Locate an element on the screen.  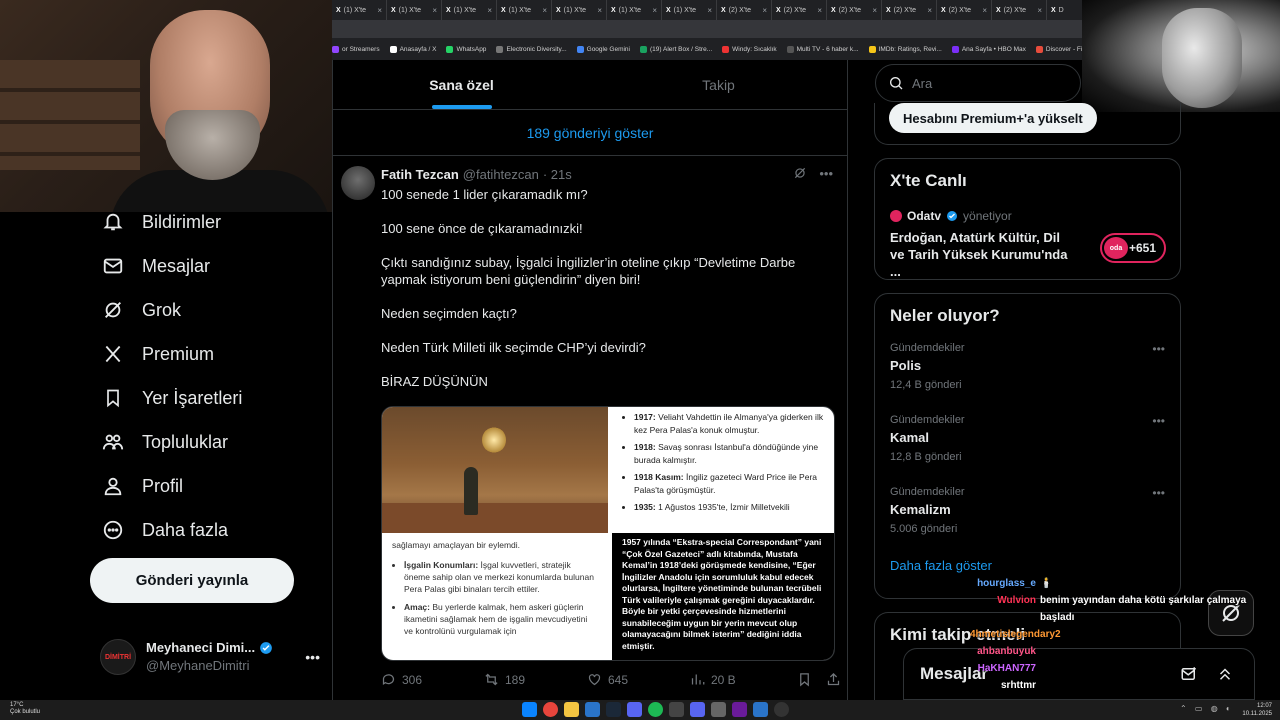
search-input: Ara is located at coordinates (978, 83).